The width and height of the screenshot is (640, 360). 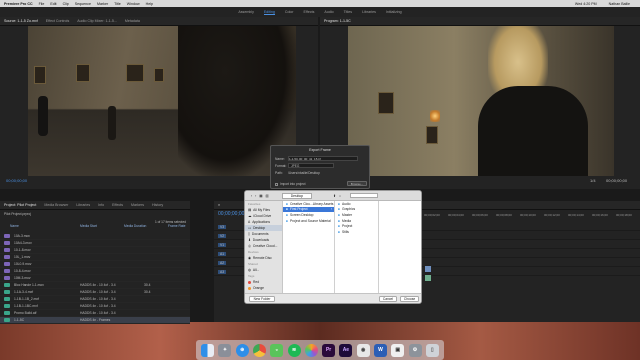 What do you see at coordinates (311, 165) in the screenshot?
I see `format-dropdown: JPEG` at bounding box center [311, 165].